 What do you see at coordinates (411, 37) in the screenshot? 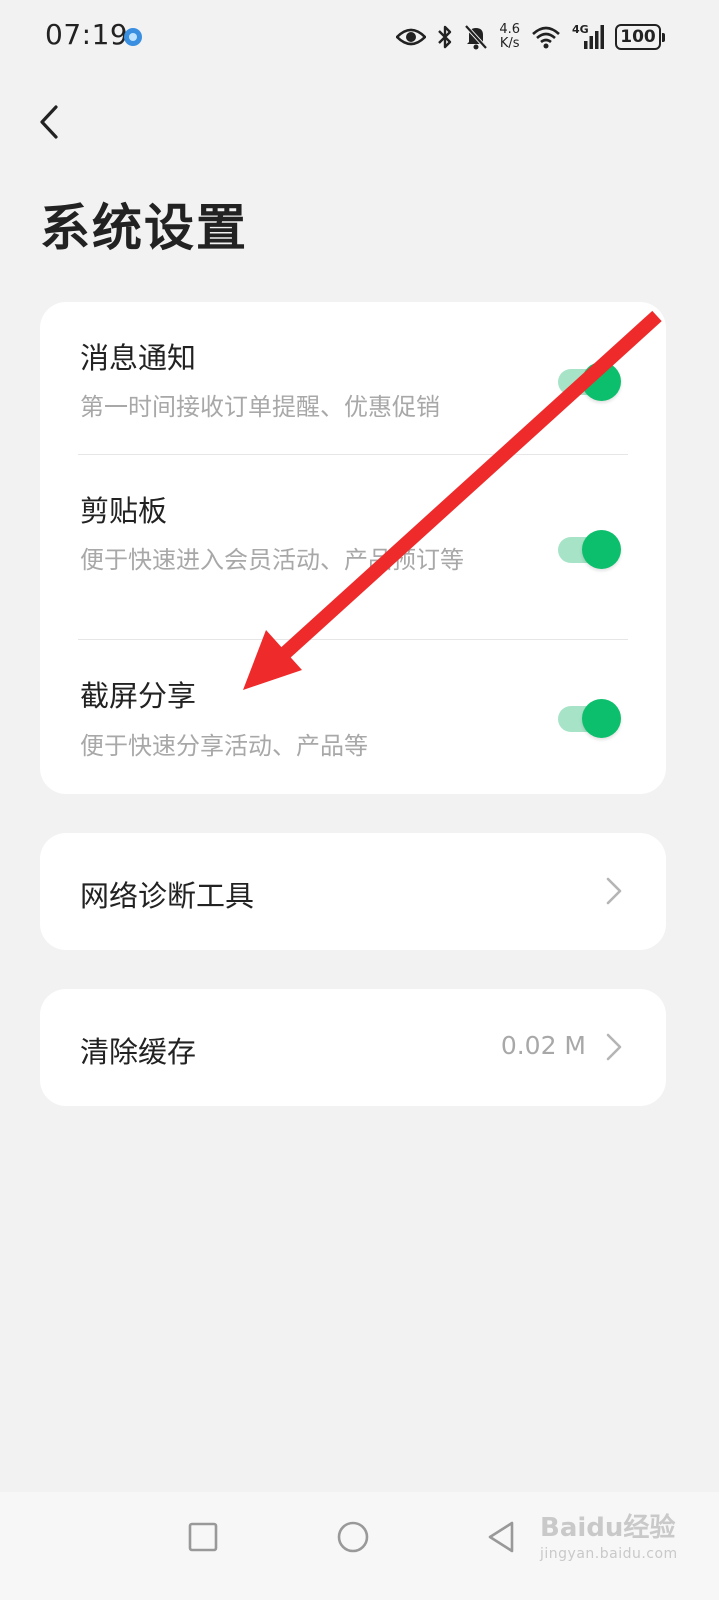
I see `eye-comfort-icon` at bounding box center [411, 37].